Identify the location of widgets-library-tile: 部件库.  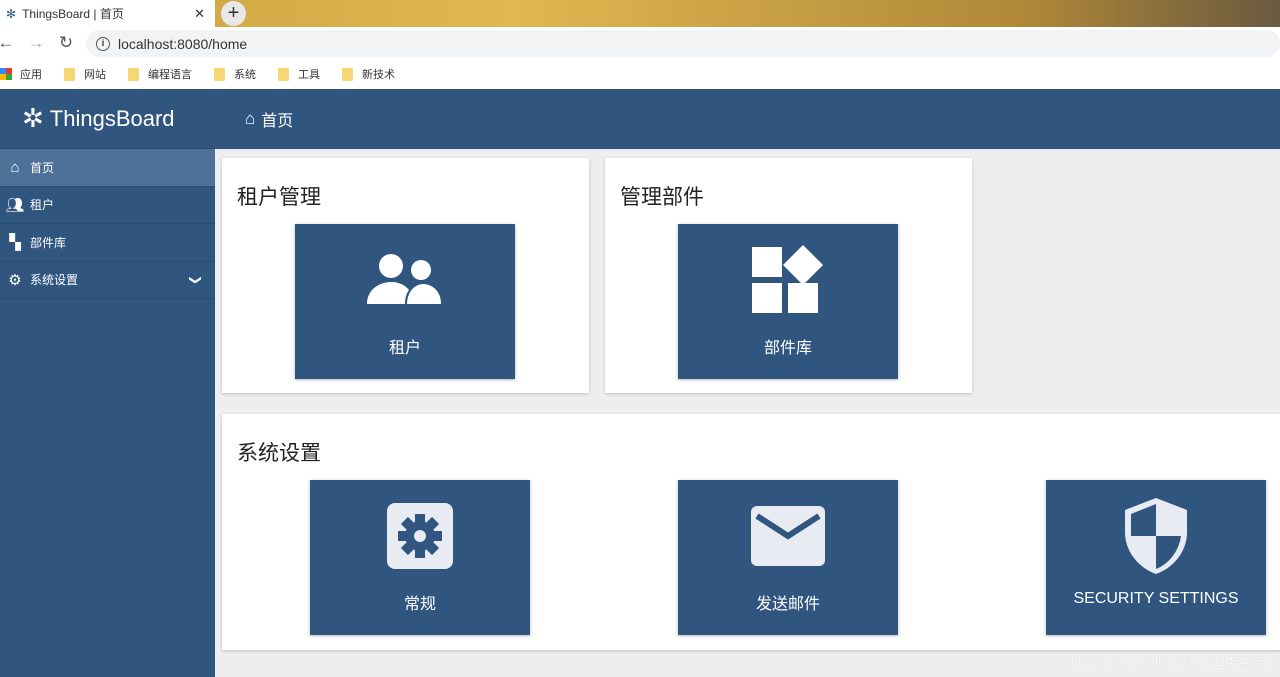
(788, 301).